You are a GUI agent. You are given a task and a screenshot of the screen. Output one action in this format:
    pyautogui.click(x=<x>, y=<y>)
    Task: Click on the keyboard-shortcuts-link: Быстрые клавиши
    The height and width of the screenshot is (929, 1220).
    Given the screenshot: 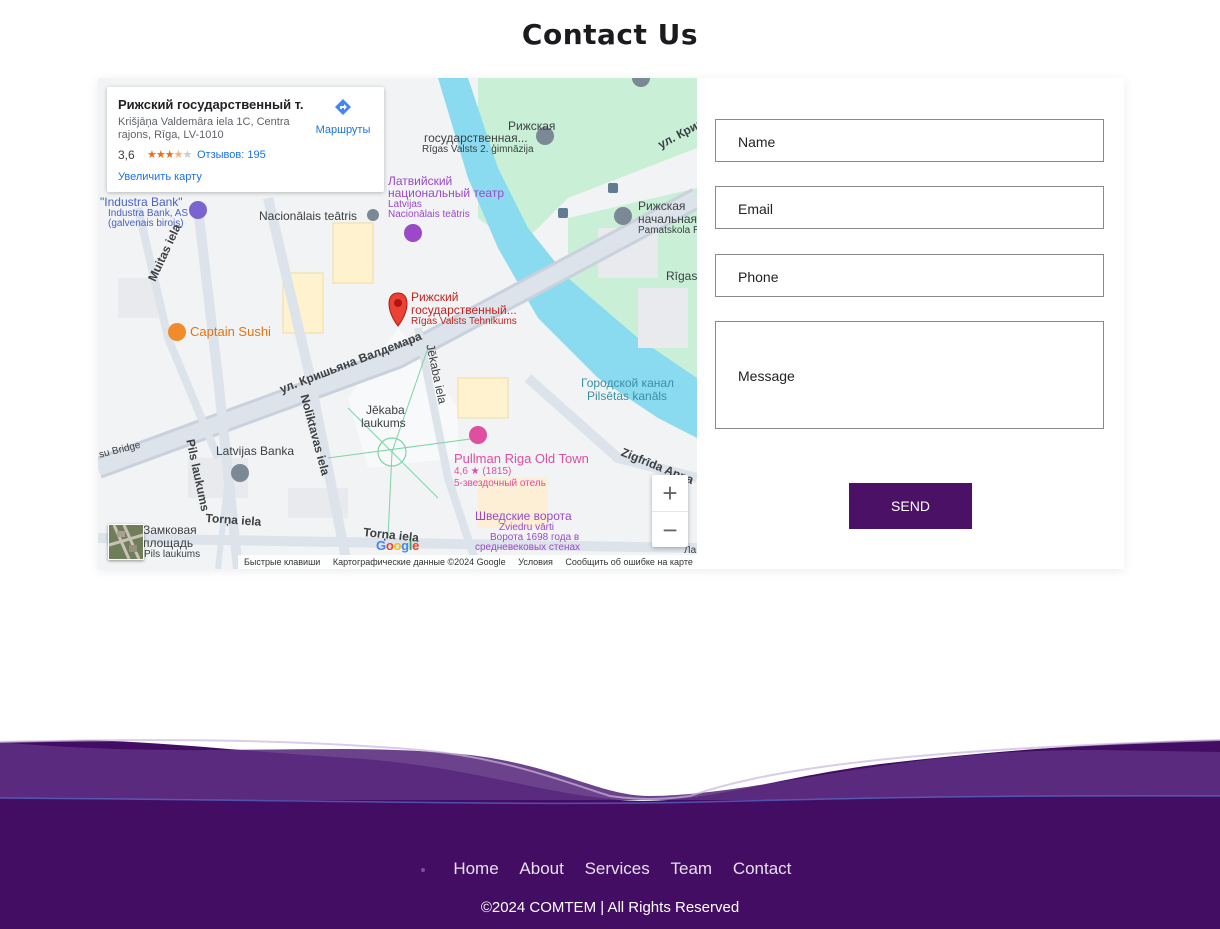 What is the action you would take?
    pyautogui.click(x=282, y=562)
    